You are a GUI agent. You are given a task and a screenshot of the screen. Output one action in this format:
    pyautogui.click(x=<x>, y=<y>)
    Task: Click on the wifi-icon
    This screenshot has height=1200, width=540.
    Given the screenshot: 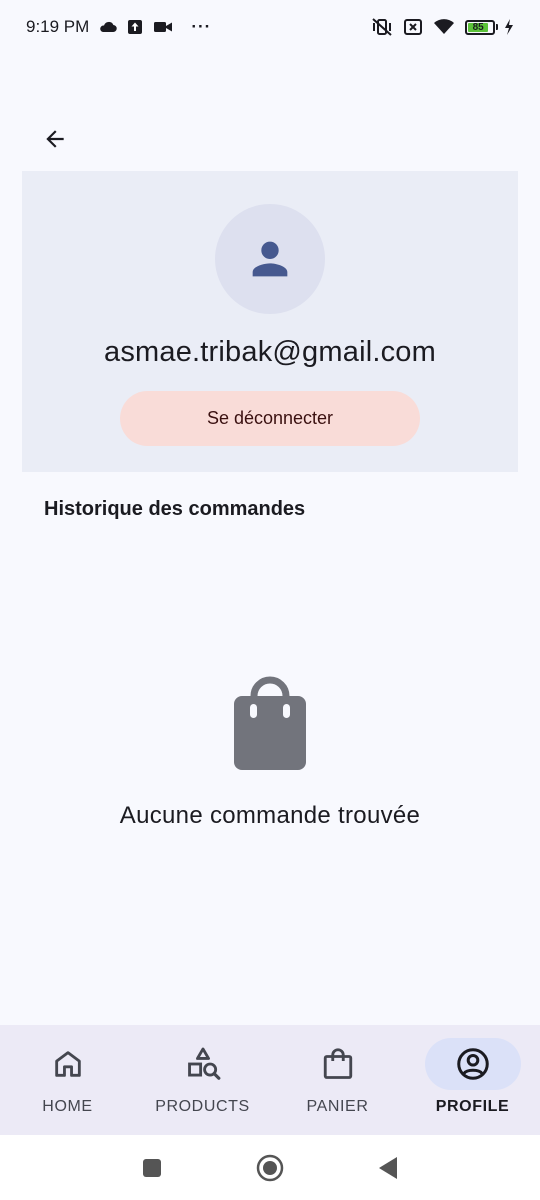 What is the action you would take?
    pyautogui.click(x=444, y=27)
    